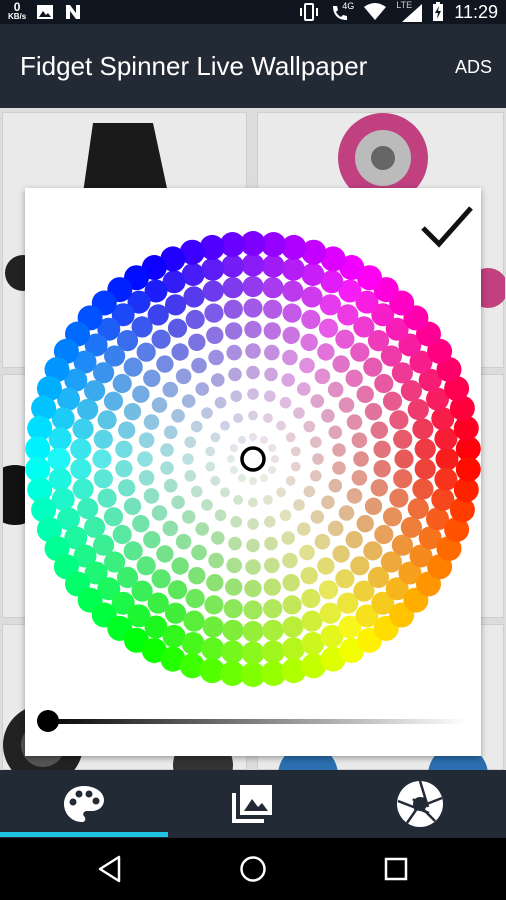  What do you see at coordinates (48, 721) in the screenshot?
I see `brightness-thumb` at bounding box center [48, 721].